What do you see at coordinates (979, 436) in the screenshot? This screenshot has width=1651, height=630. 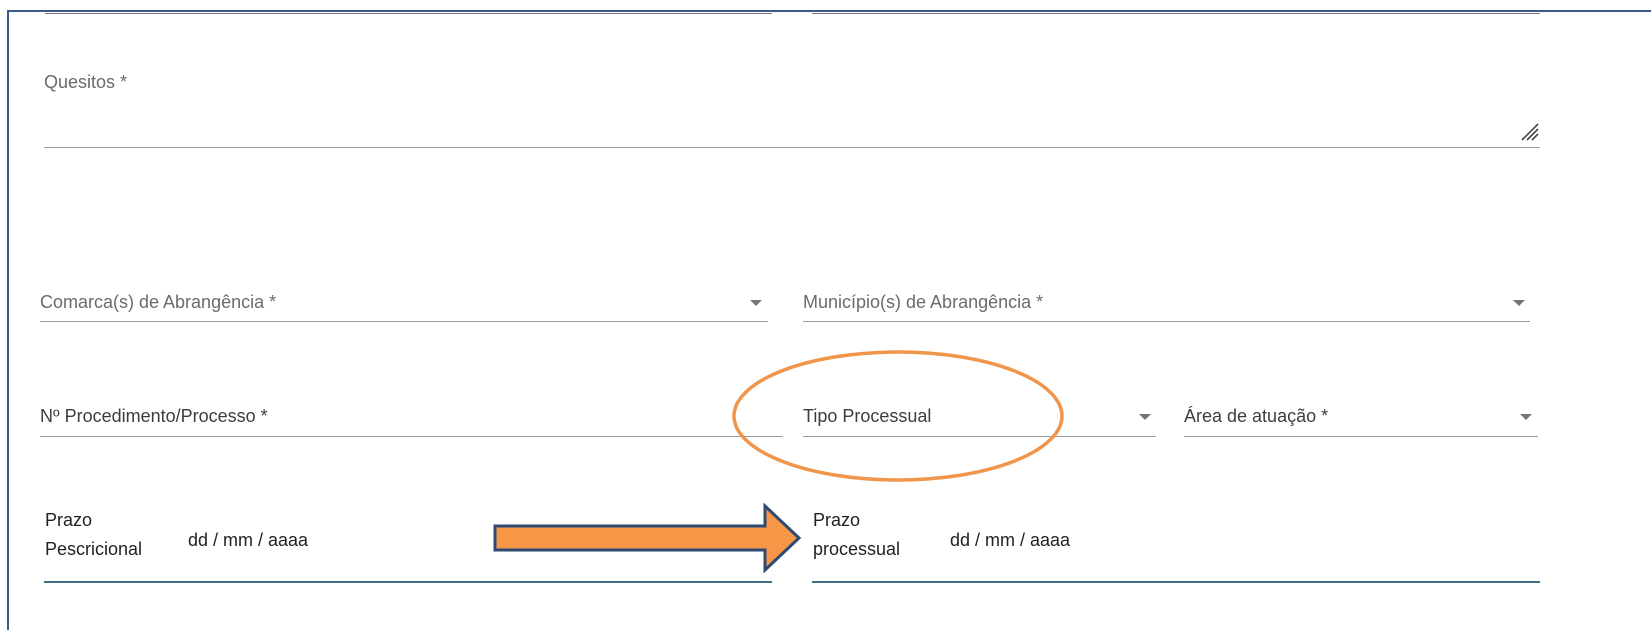 I see `tipo-processual-underline` at bounding box center [979, 436].